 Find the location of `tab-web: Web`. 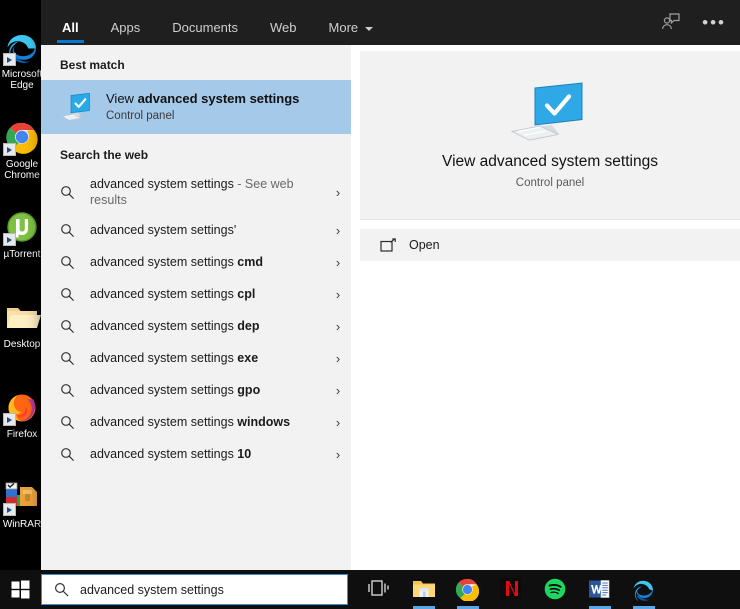

tab-web: Web is located at coordinates (283, 33).